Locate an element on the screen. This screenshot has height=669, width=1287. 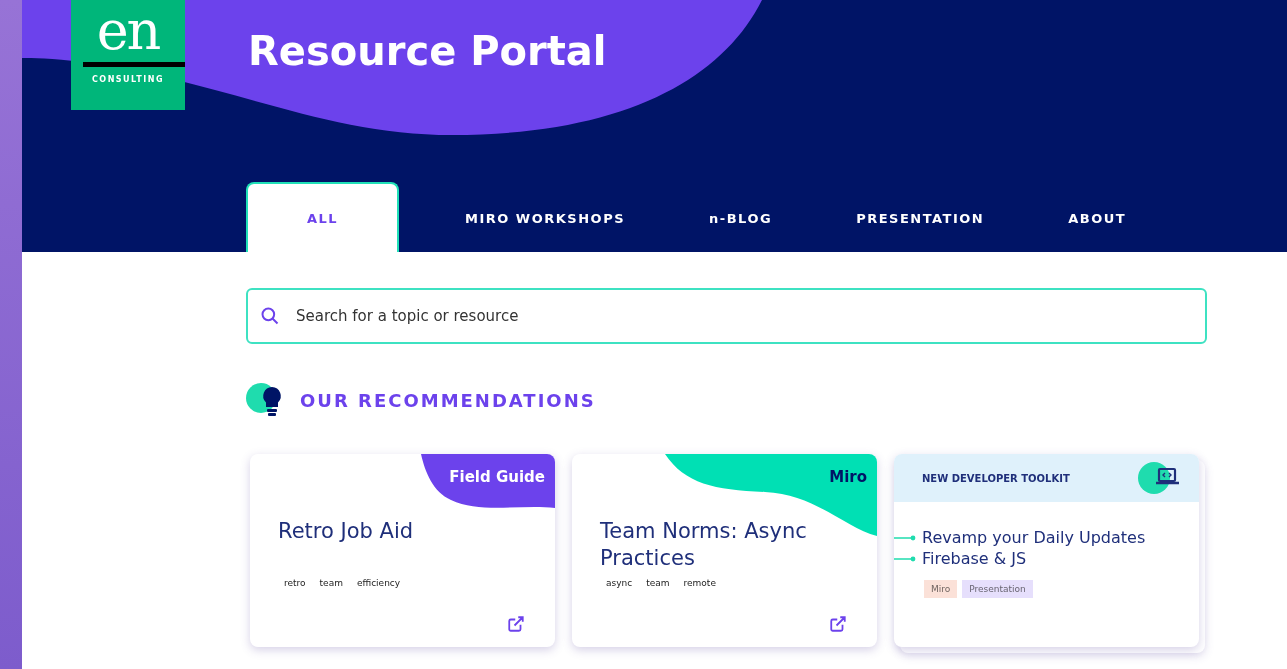
tag: async is located at coordinates (619, 583).